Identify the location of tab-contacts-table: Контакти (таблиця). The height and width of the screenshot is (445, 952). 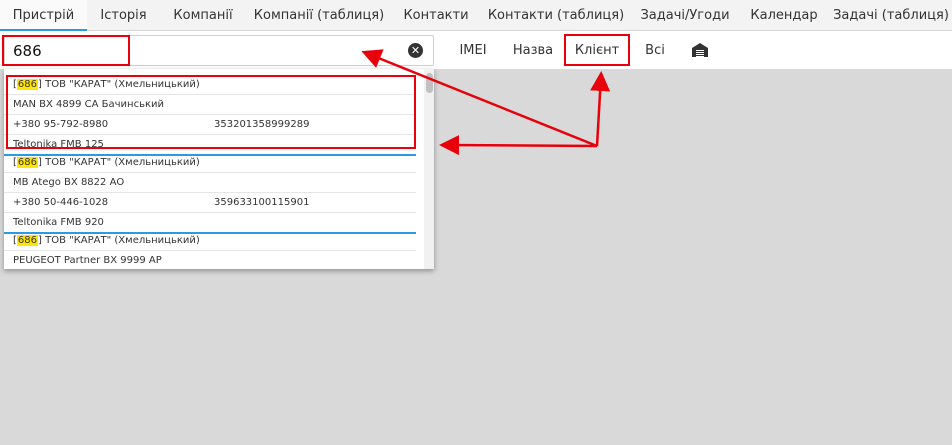
(556, 15).